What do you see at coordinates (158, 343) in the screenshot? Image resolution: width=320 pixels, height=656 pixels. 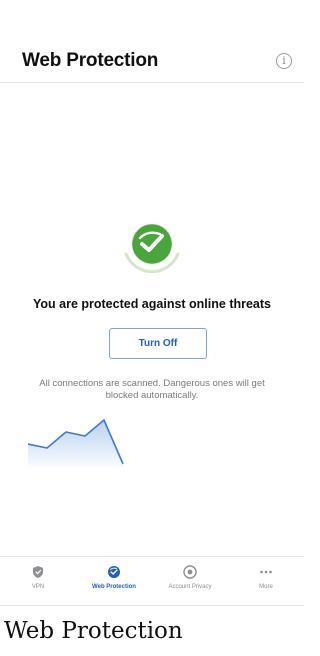 I see `turn-off-button: Turn Off` at bounding box center [158, 343].